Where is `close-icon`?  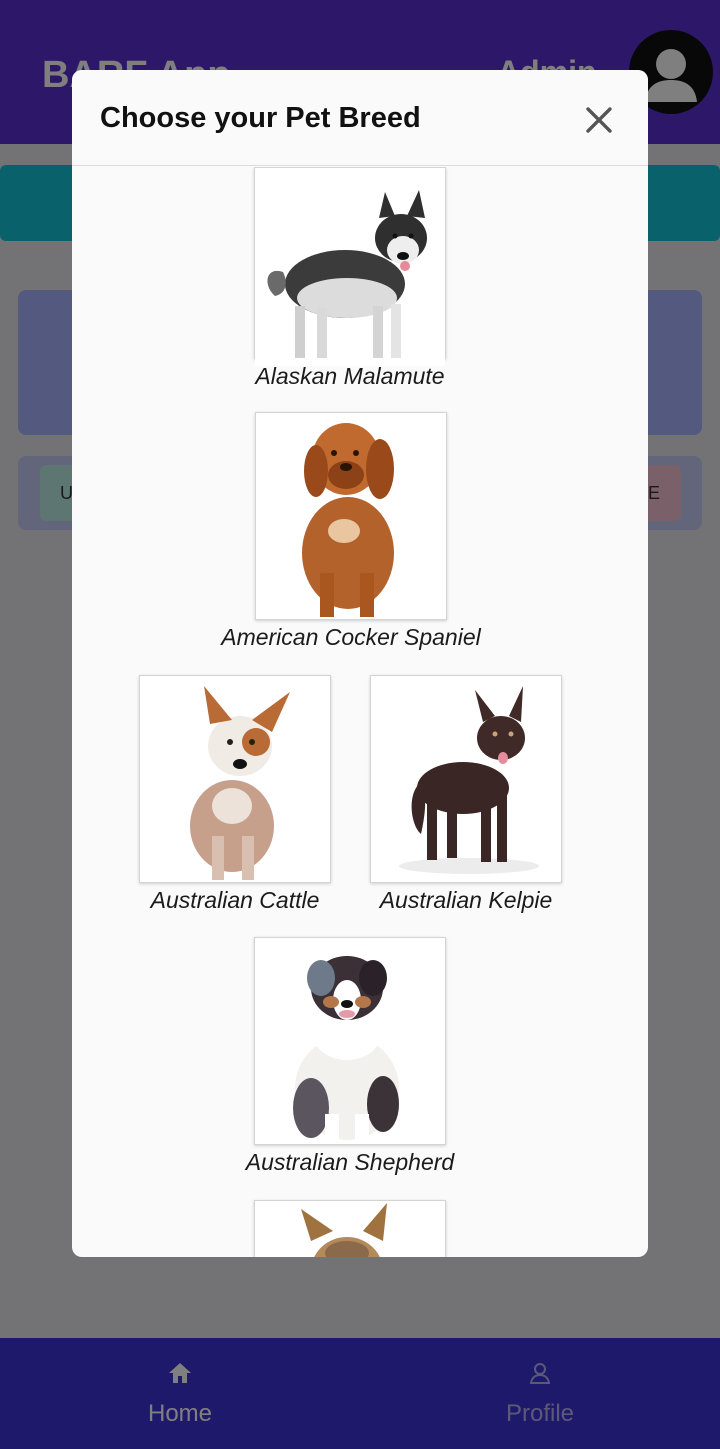
close-icon is located at coordinates (599, 120).